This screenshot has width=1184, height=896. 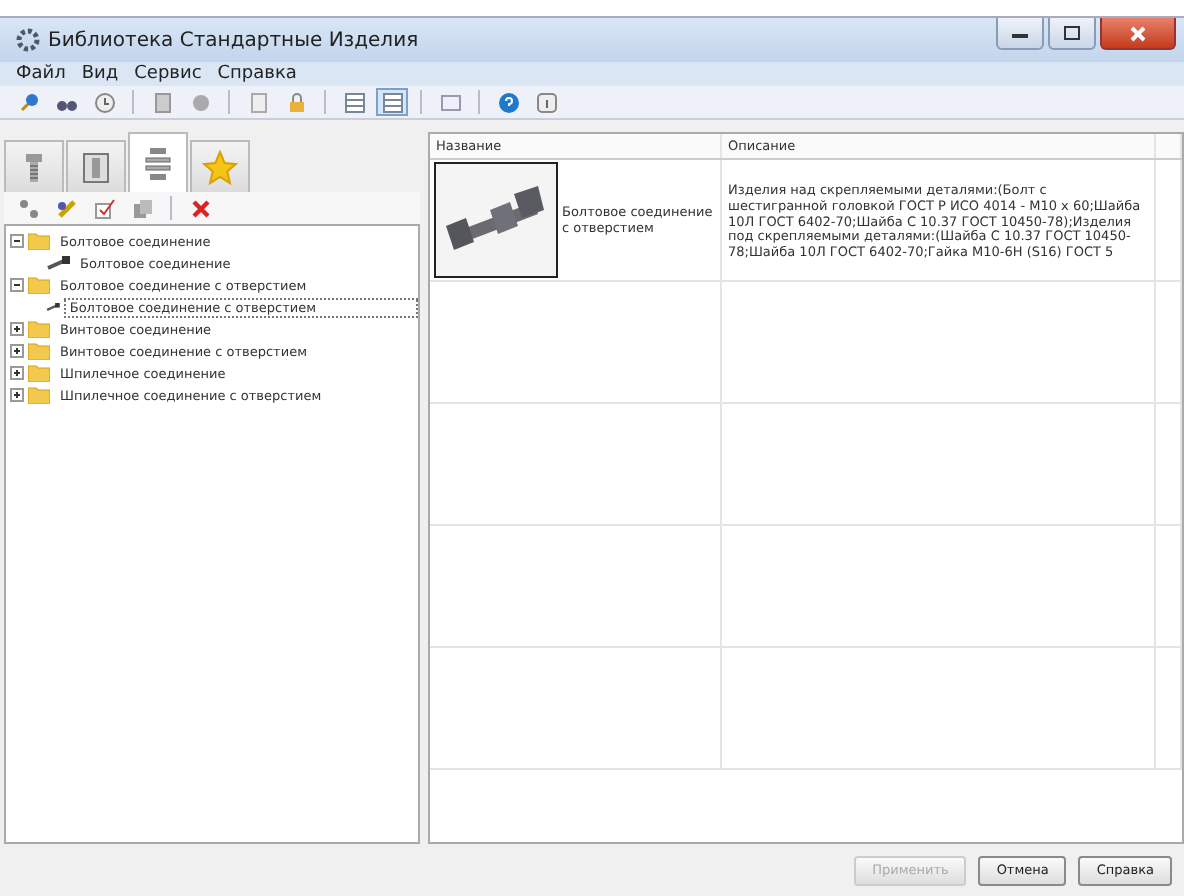 What do you see at coordinates (104, 208) in the screenshot?
I see `checkbox-icon` at bounding box center [104, 208].